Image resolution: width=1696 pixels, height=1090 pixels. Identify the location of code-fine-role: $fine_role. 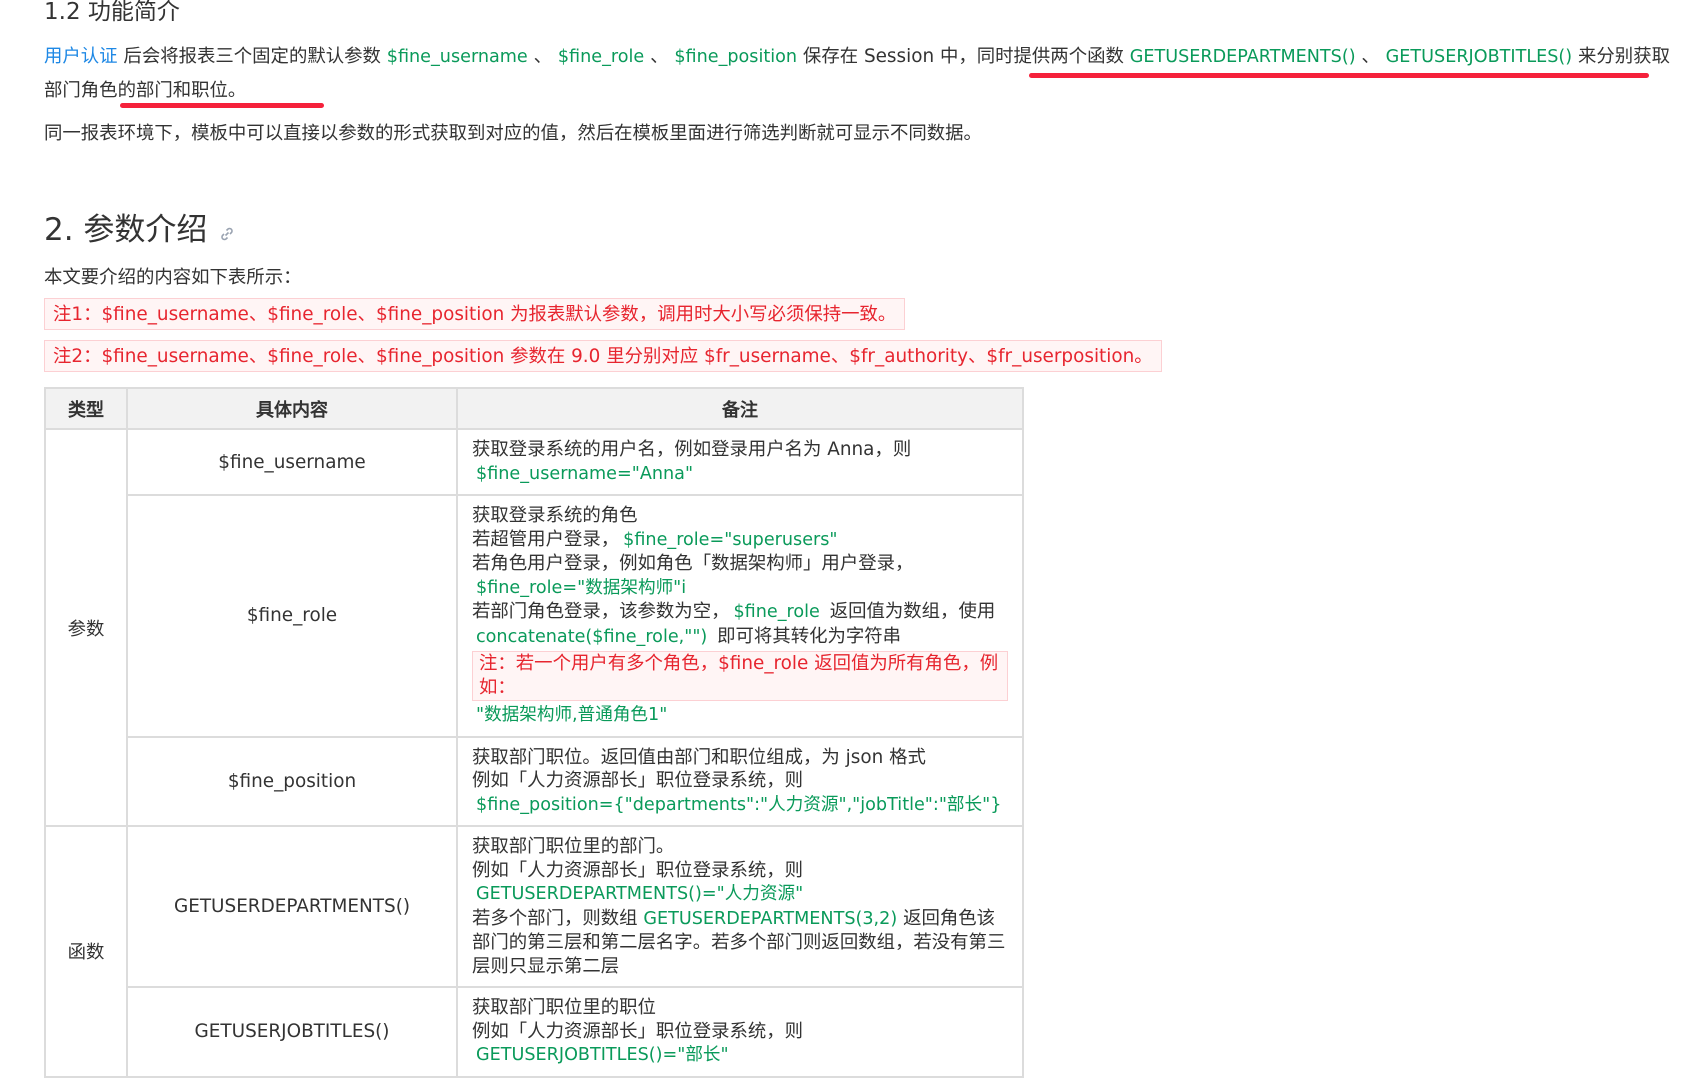
(601, 57).